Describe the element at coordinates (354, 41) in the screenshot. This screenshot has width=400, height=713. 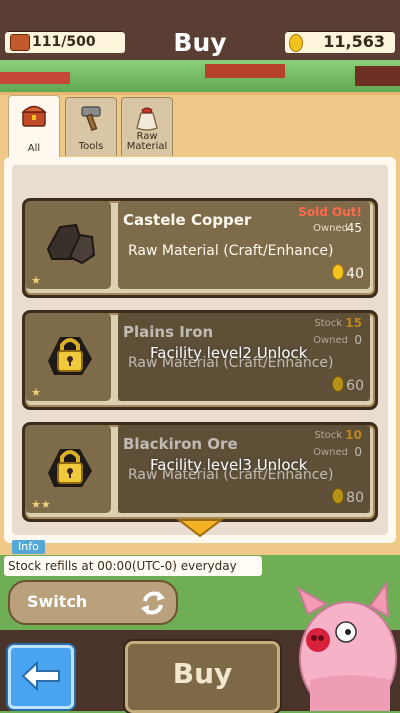
I see `coin-value: 11,563` at that location.